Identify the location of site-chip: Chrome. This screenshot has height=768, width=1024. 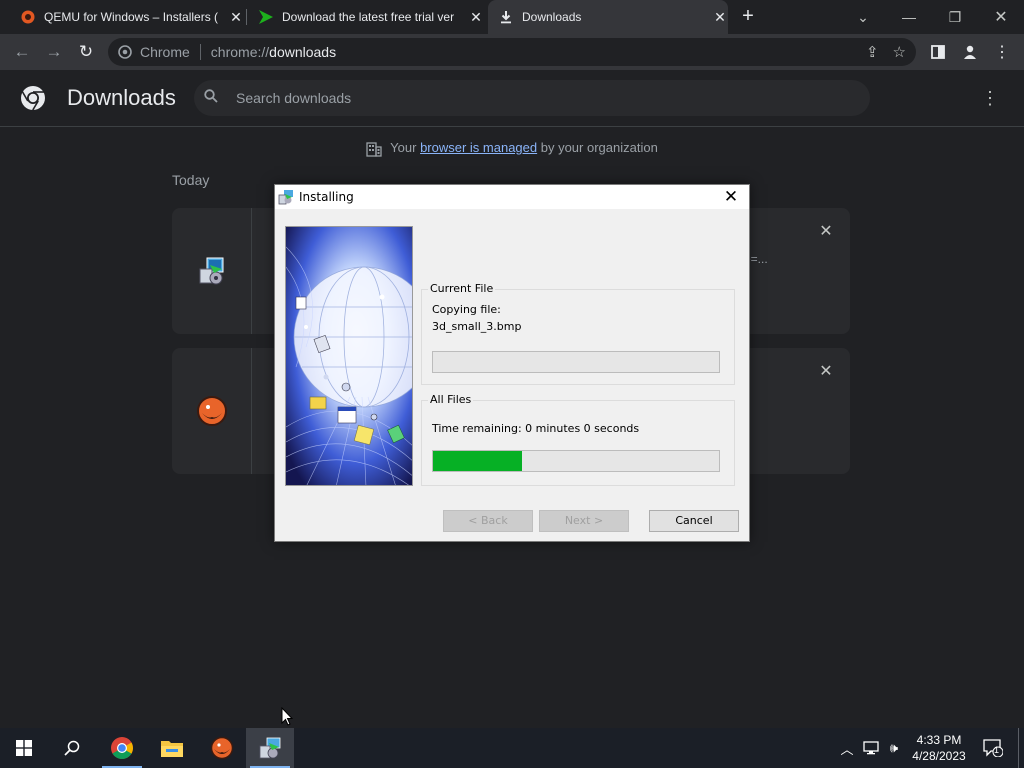
(149, 52).